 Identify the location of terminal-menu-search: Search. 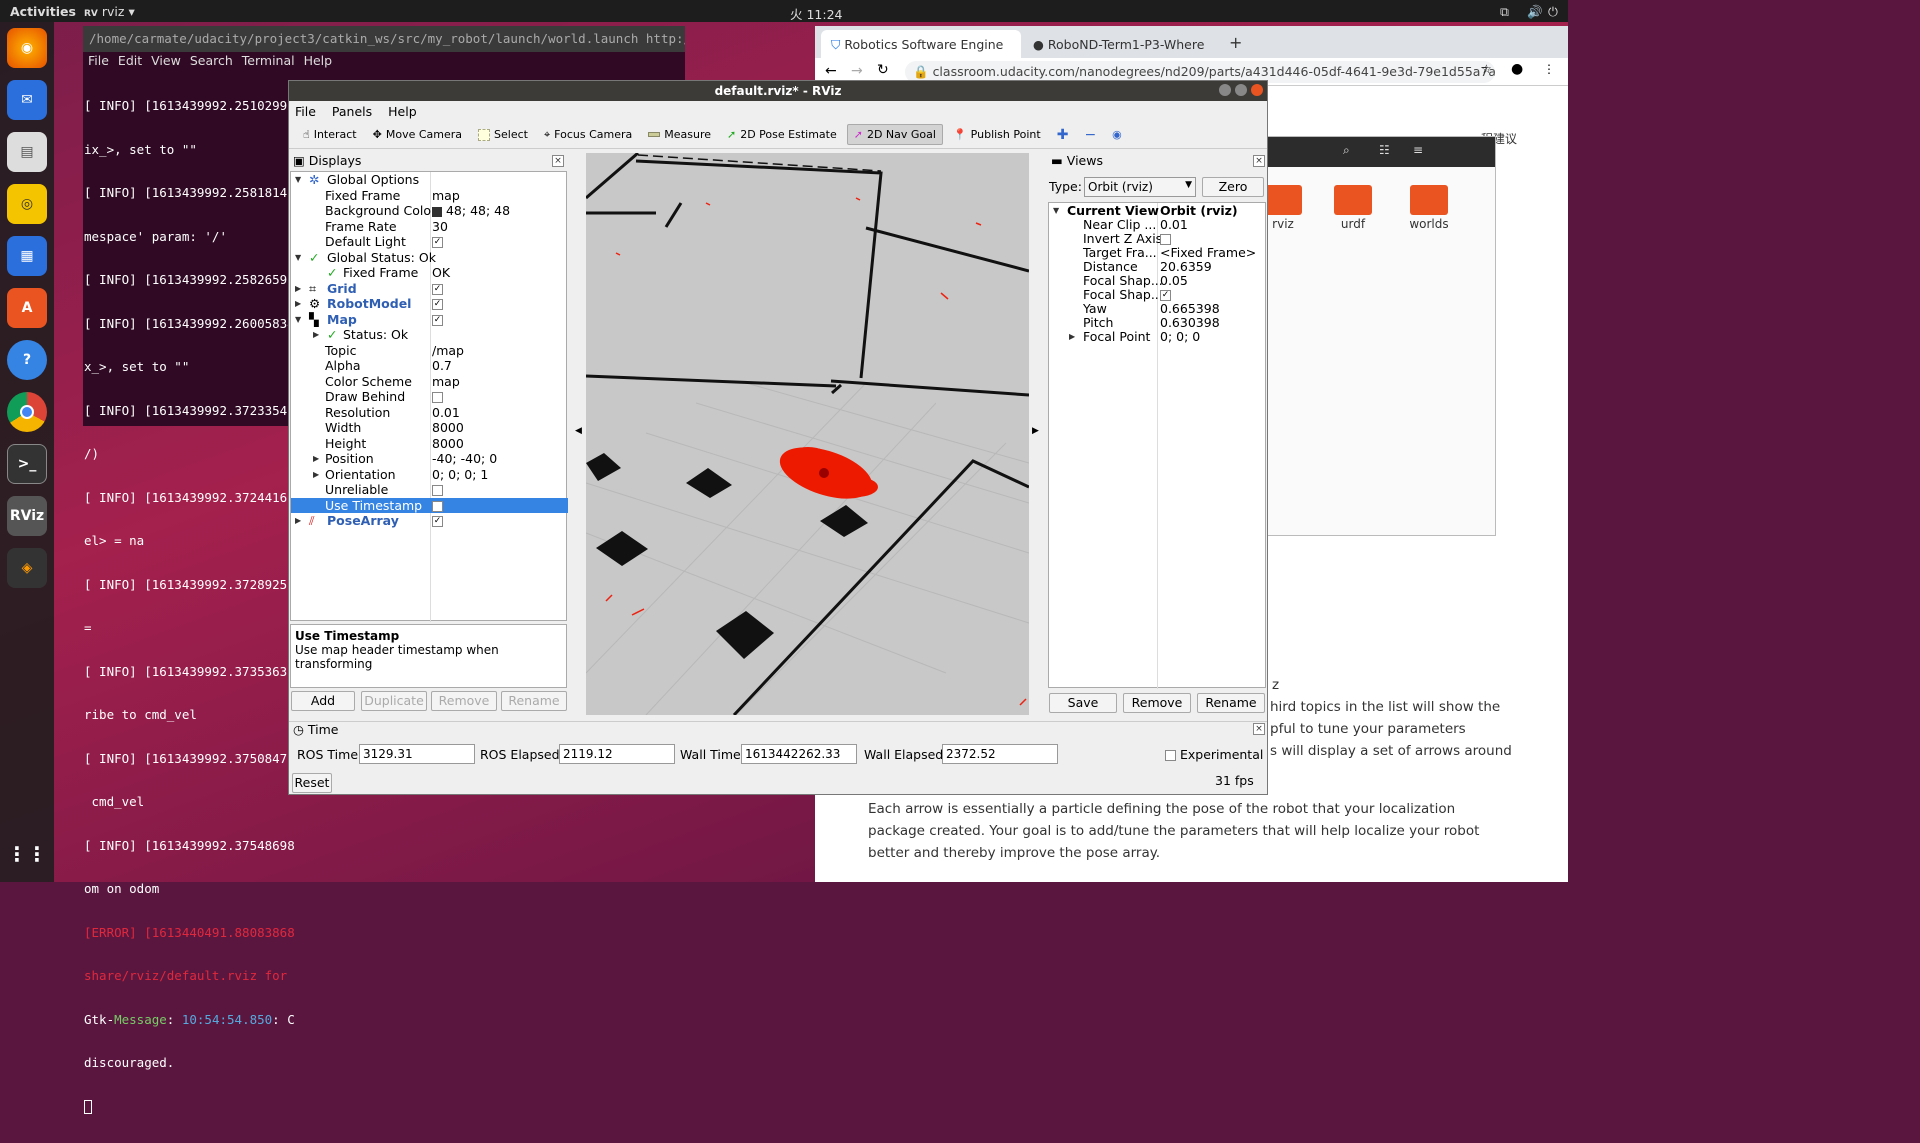
(211, 60).